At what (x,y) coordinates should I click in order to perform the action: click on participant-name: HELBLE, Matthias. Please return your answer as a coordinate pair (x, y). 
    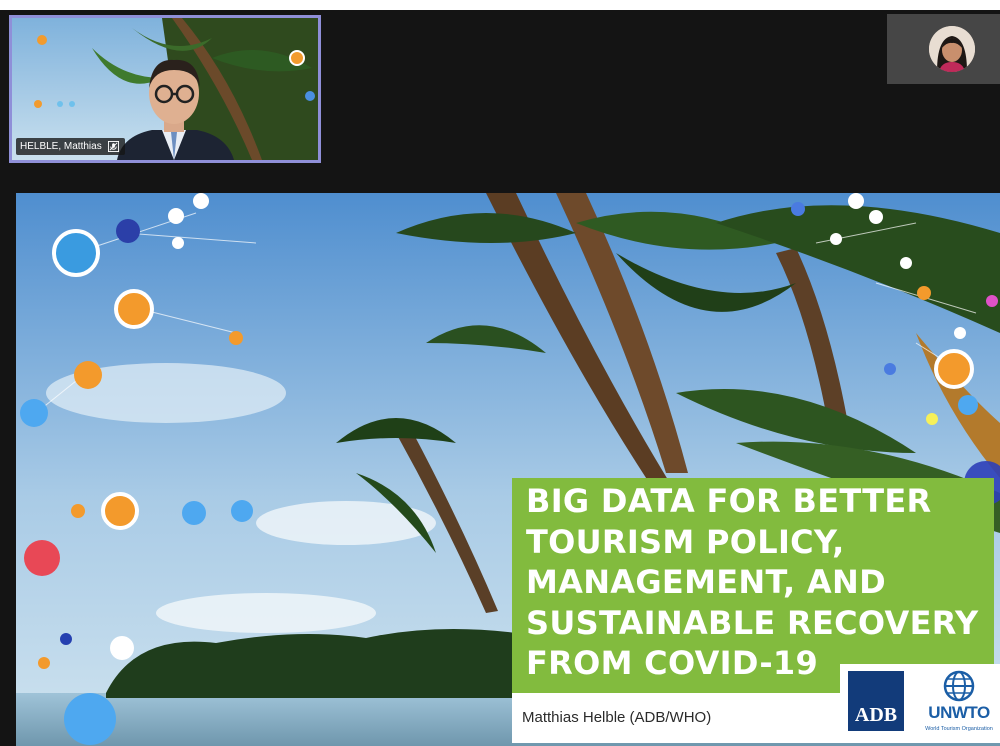
    Looking at the image, I should click on (61, 146).